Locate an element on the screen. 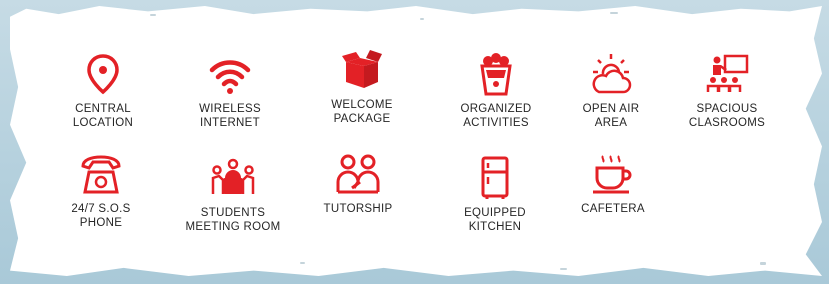 This screenshot has width=829, height=284. feature-wireless-internet: WIRELESS INTERNET is located at coordinates (230, 91).